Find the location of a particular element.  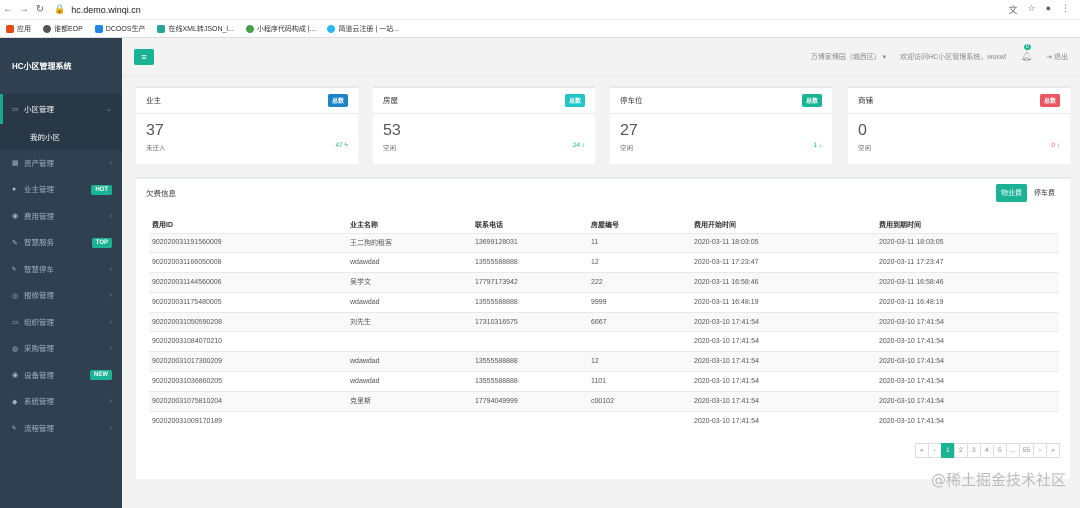

caret-down-icon: ▾ is located at coordinates (884, 57).